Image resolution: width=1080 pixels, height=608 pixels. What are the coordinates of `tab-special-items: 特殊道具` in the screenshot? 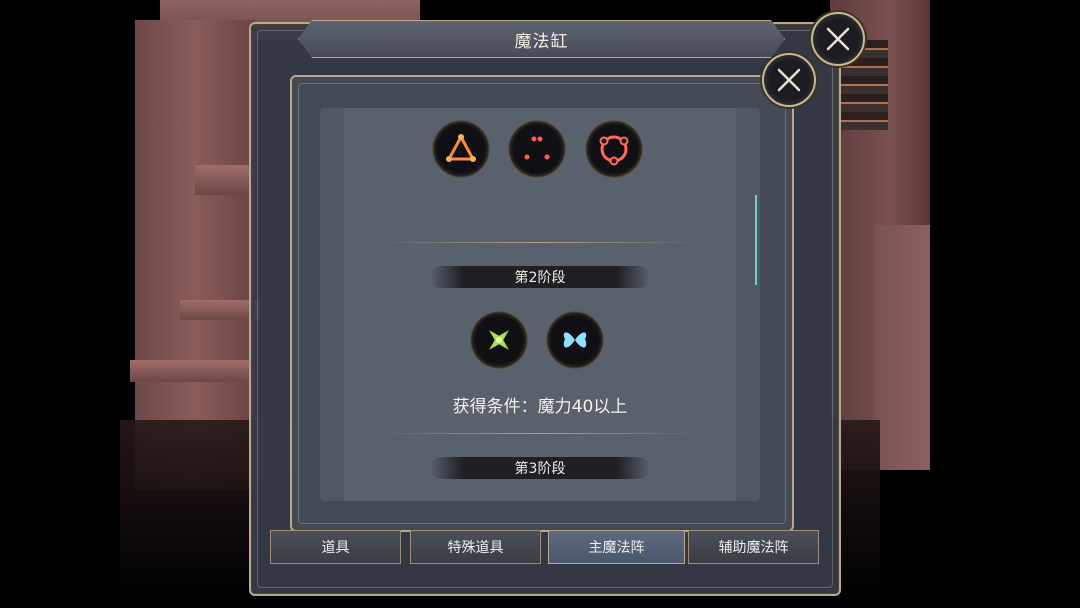 It's located at (475, 547).